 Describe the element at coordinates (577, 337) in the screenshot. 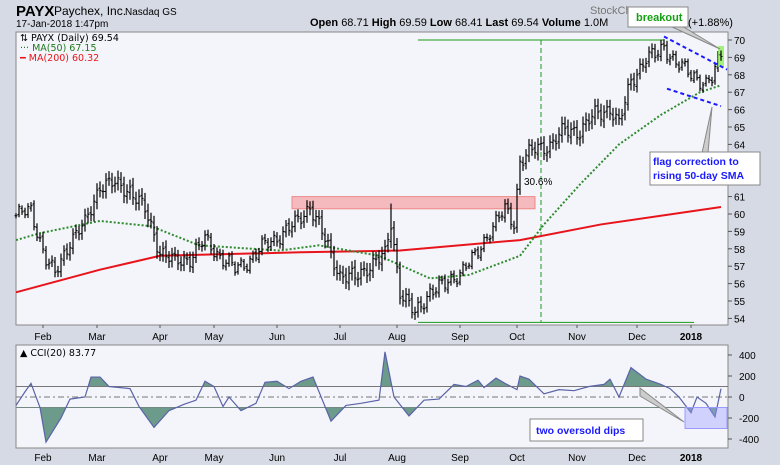

I see `month-label-top: Nov` at that location.